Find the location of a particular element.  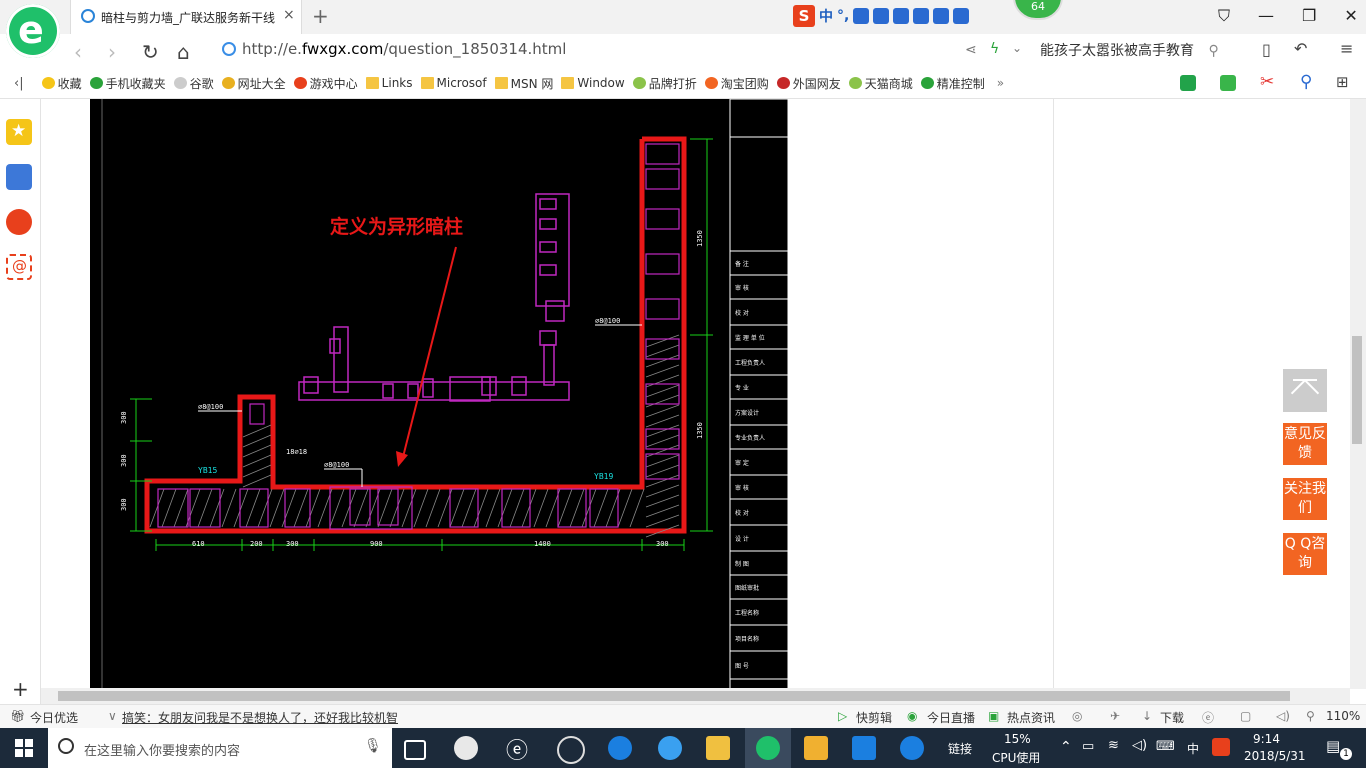

quick-clip-link: 快剪辑 is located at coordinates (874, 717).